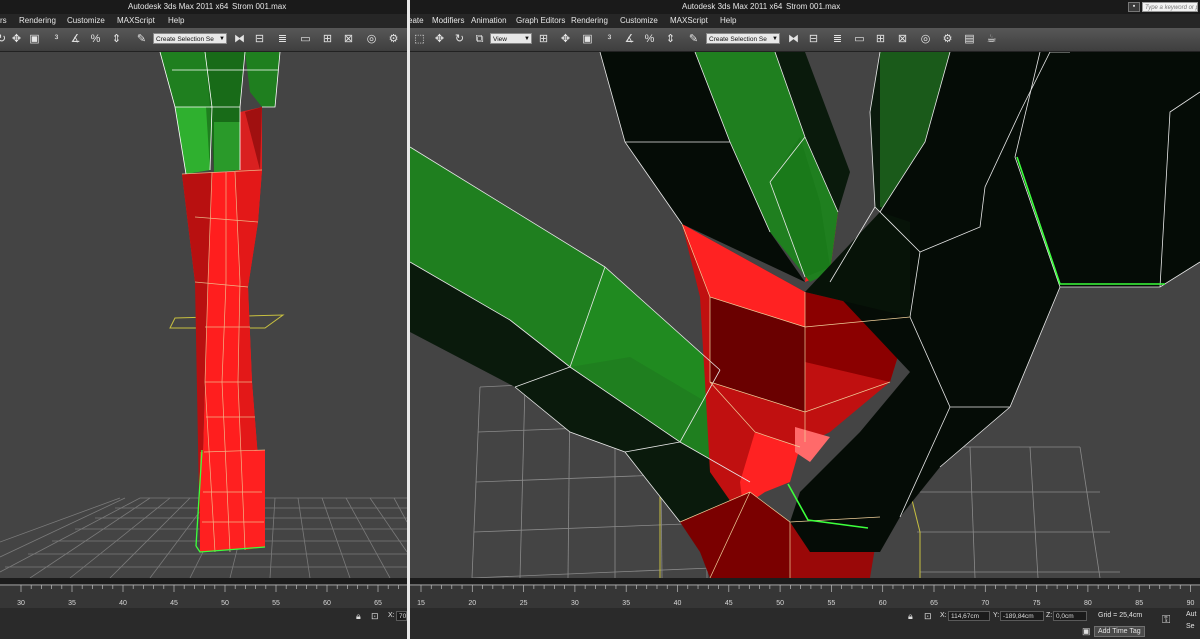  What do you see at coordinates (1070, 616) in the screenshot?
I see `z-coordinate-field: 0,0cm` at bounding box center [1070, 616].